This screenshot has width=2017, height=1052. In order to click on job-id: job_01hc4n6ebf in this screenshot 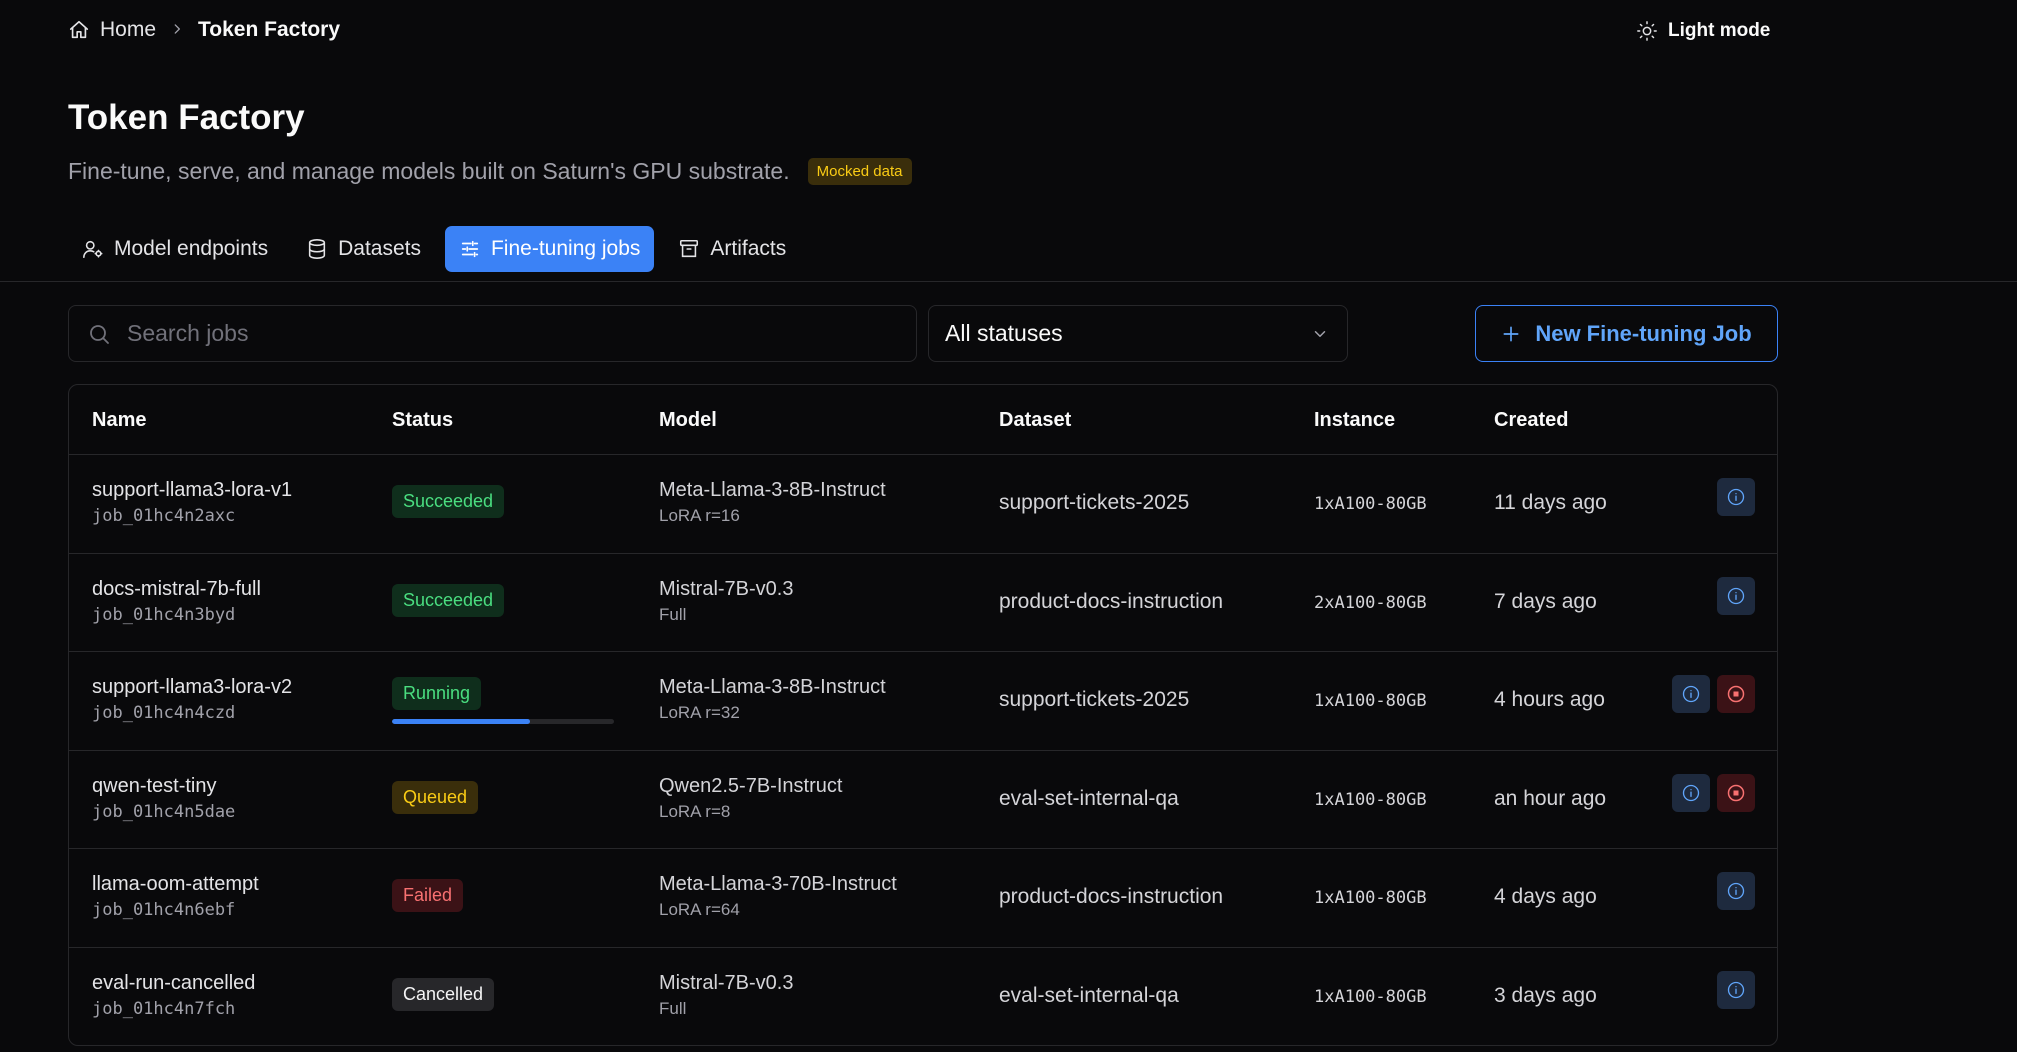, I will do `click(164, 910)`.